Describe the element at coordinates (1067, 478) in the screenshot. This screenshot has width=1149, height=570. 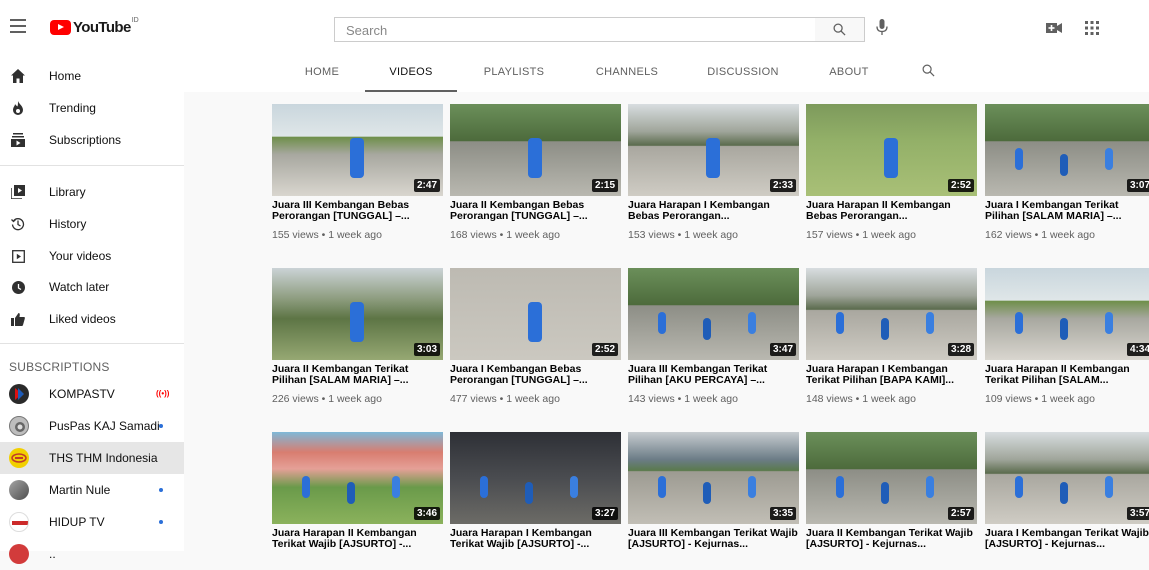
I see `video-thumbnail: 3:57` at that location.